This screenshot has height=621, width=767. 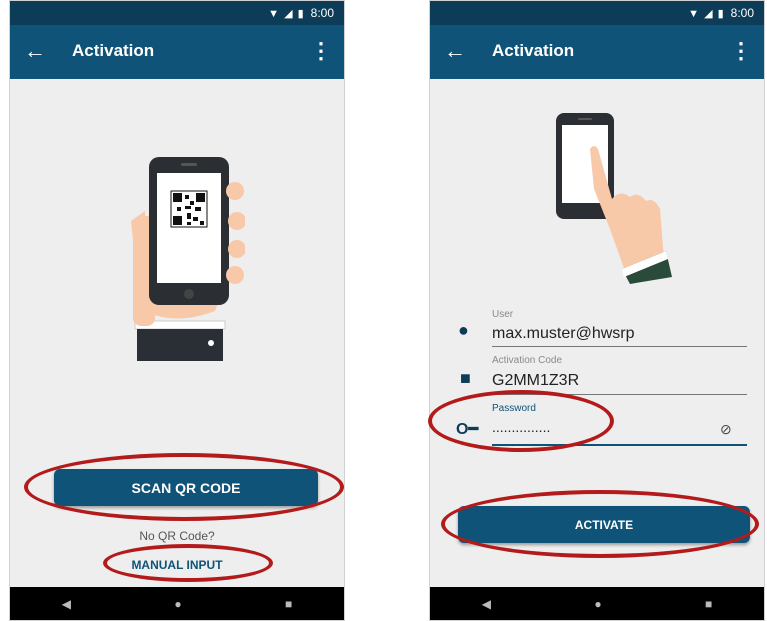 What do you see at coordinates (535, 381) in the screenshot?
I see `activation-code-field: G2MM1Z3R` at bounding box center [535, 381].